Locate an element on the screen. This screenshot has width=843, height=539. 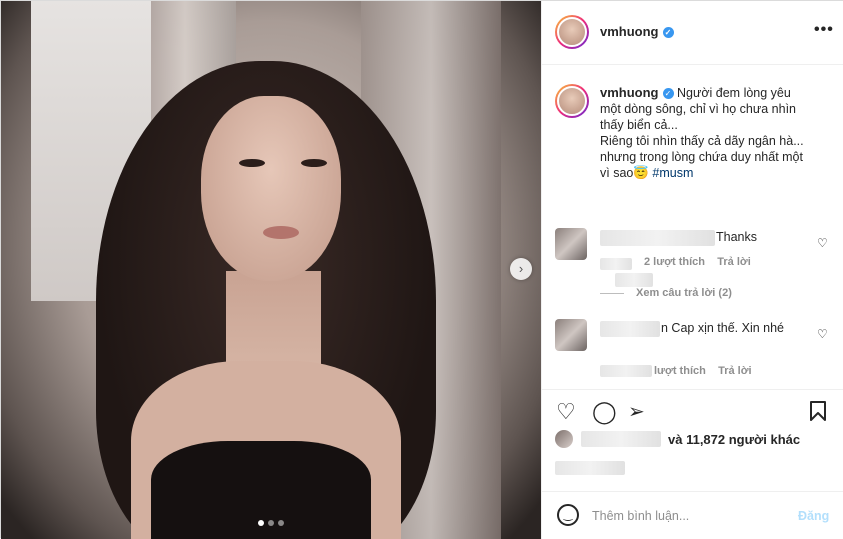
comment-meta: lượt thích Trả lời is located at coordinates (703, 371).